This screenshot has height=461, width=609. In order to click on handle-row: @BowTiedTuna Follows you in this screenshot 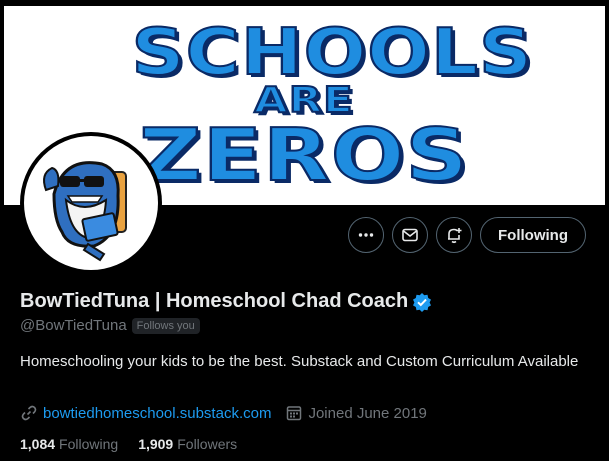, I will do `click(110, 325)`.